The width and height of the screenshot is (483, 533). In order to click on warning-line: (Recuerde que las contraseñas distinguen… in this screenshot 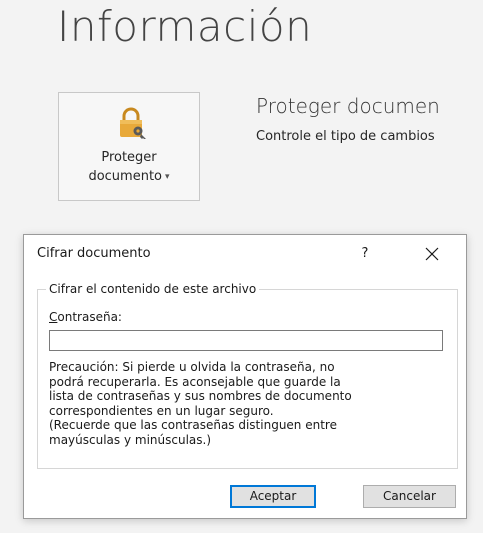, I will do `click(193, 425)`.